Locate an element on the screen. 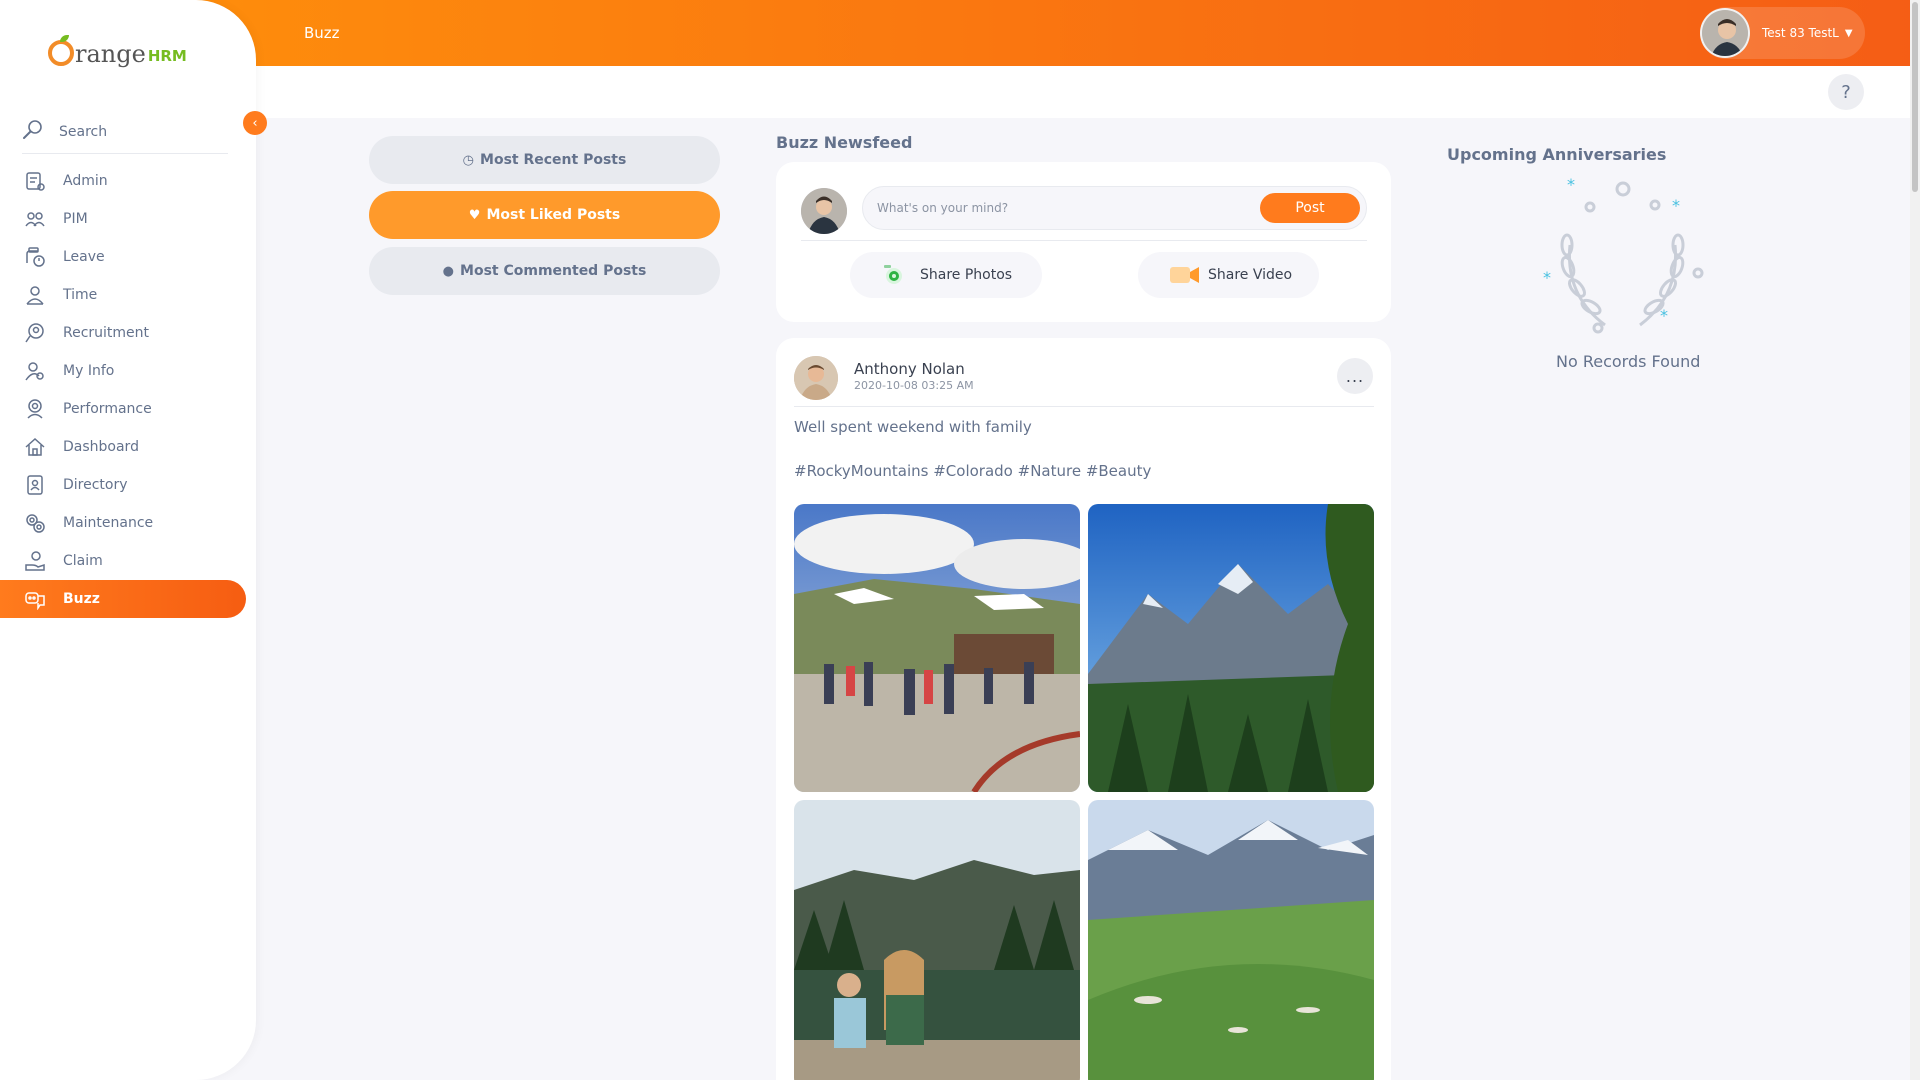 This screenshot has height=1080, width=1920. post-button: Post is located at coordinates (1310, 208).